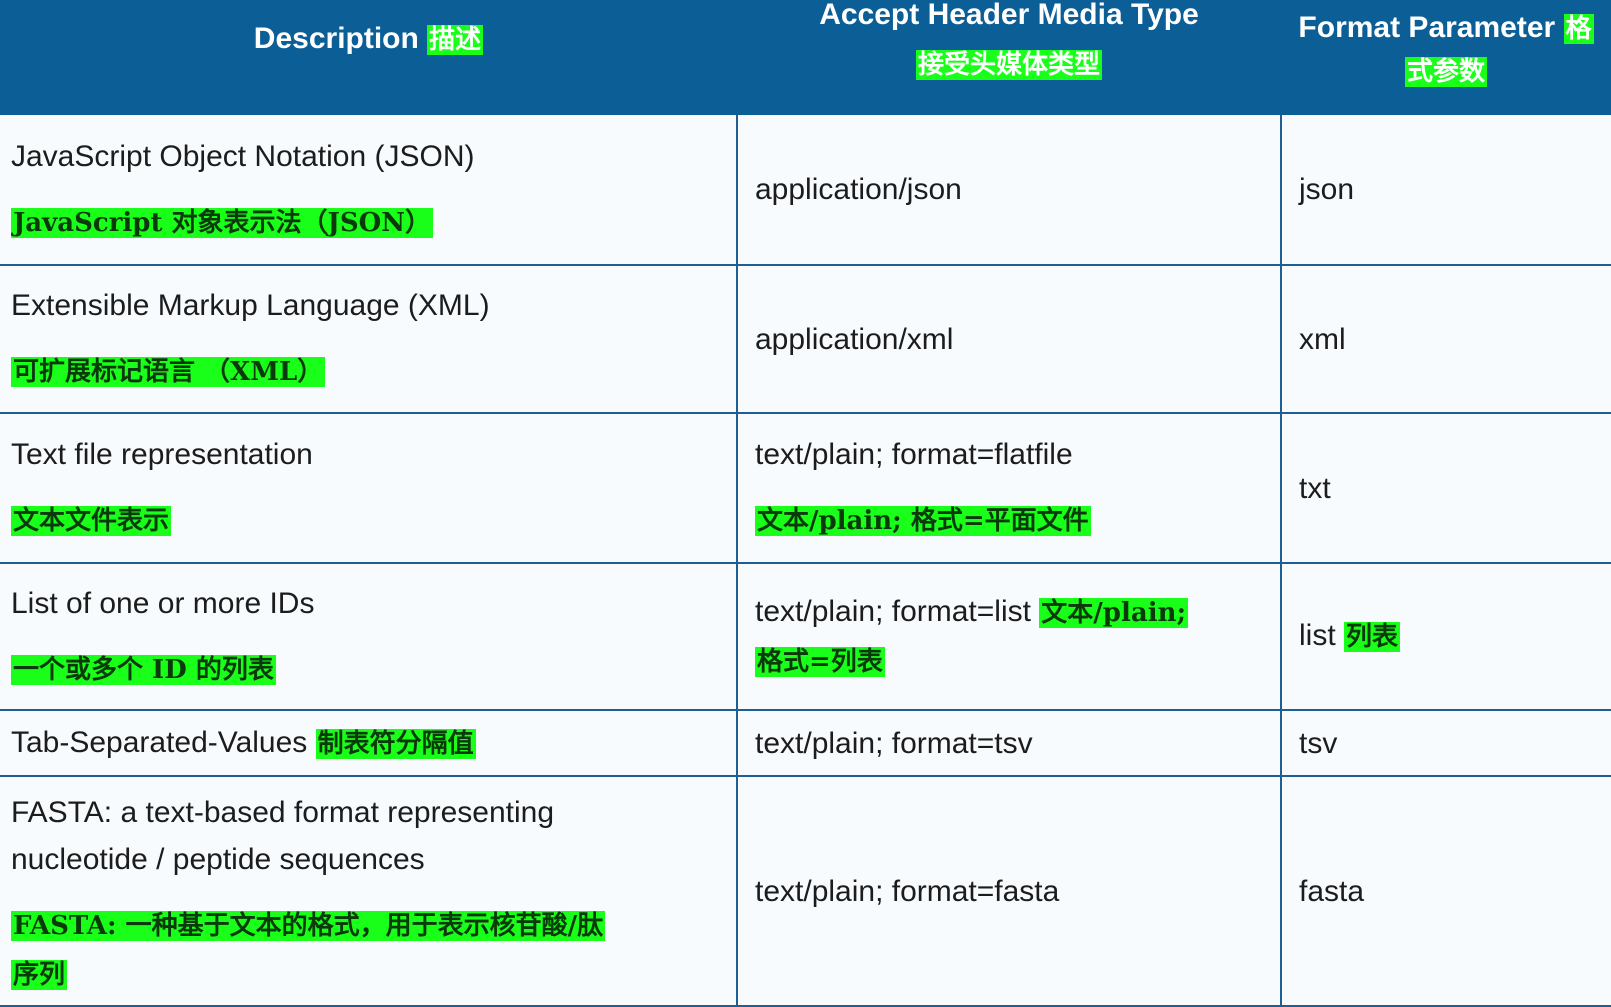  Describe the element at coordinates (1445, 637) in the screenshot. I see `cell-format: list 列表` at that location.